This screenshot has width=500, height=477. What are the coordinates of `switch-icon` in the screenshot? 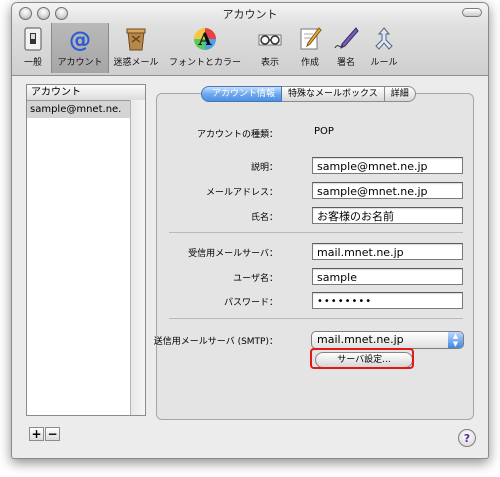 It's located at (33, 39).